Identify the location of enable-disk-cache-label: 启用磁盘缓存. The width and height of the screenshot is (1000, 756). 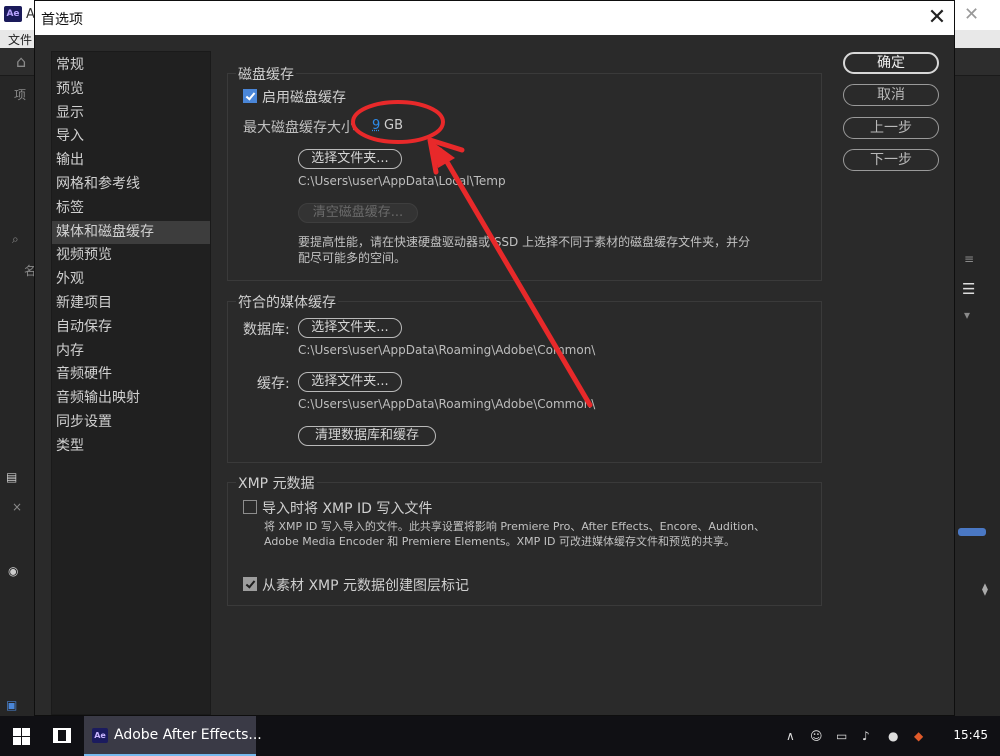
(304, 98).